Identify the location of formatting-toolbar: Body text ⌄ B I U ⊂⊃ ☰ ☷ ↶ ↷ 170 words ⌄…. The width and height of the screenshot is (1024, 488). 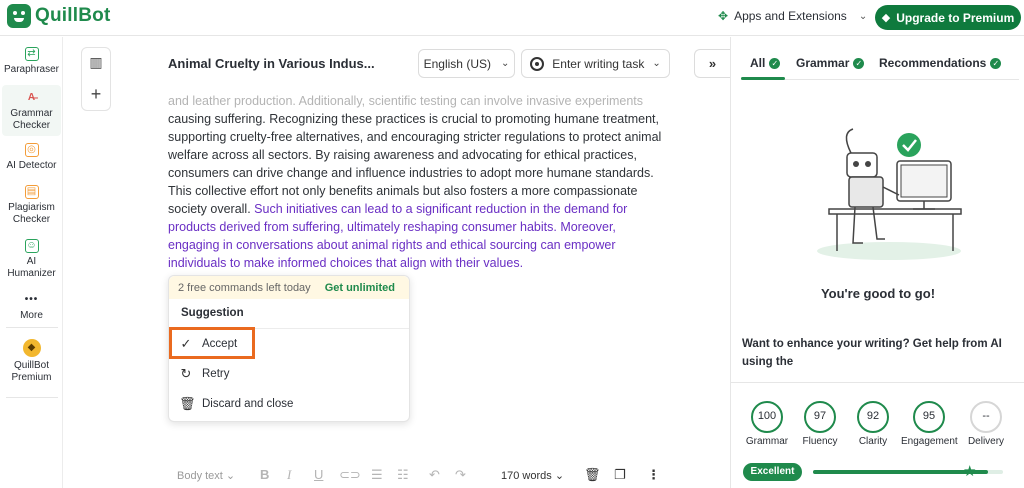
(418, 475).